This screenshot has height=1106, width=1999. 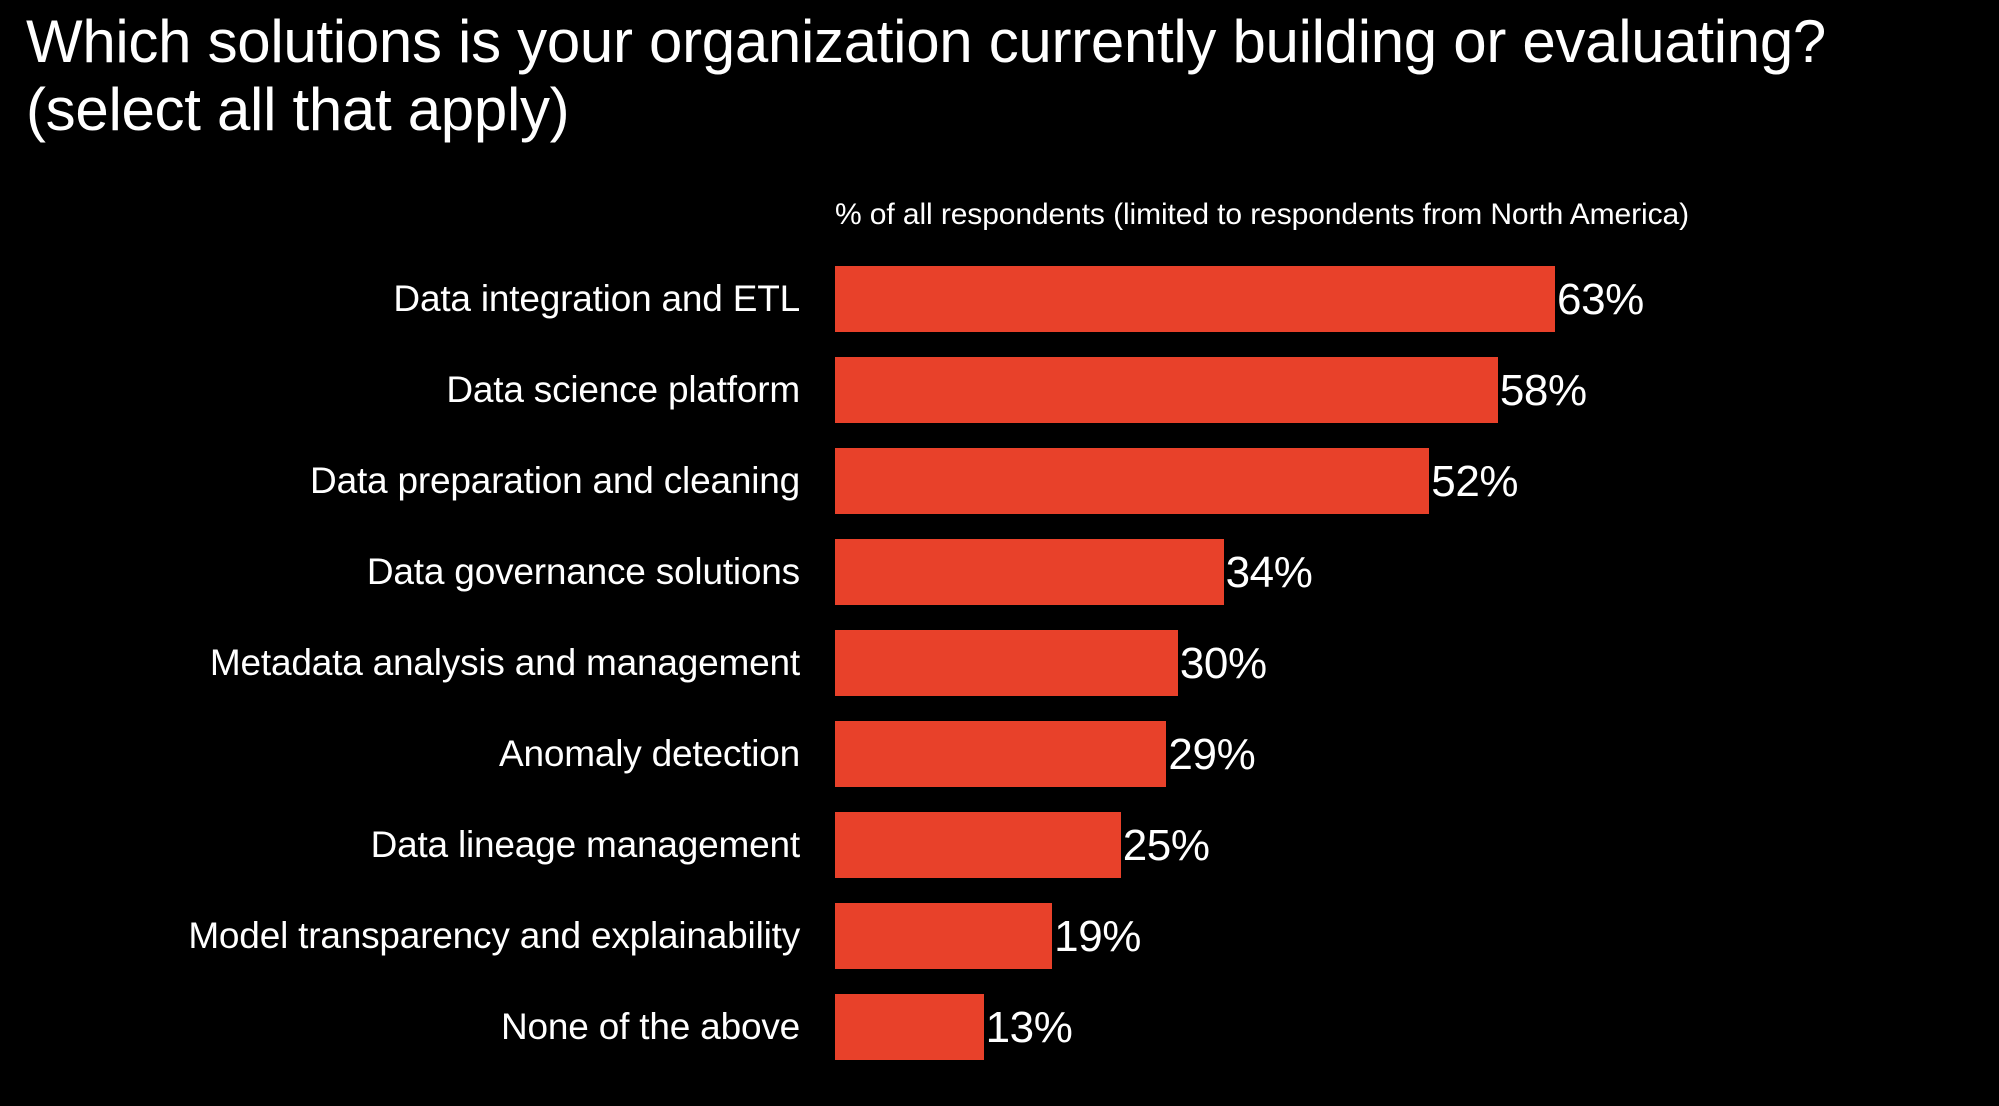 What do you see at coordinates (1600, 299) in the screenshot?
I see `bar-value-label: 63%` at bounding box center [1600, 299].